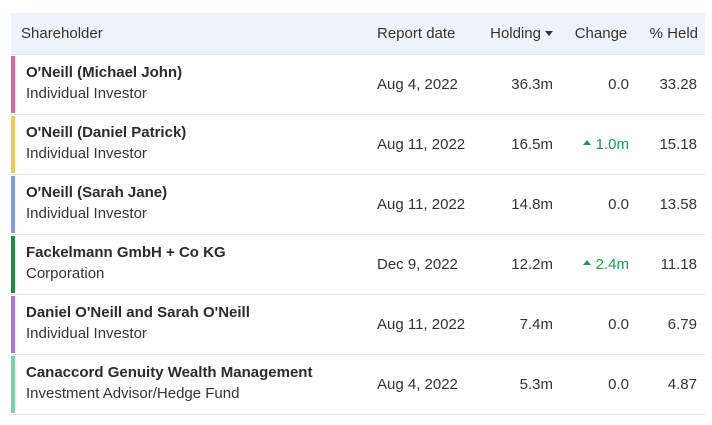 The image size is (712, 425). I want to click on holding-cell: 5.3m, so click(519, 384).